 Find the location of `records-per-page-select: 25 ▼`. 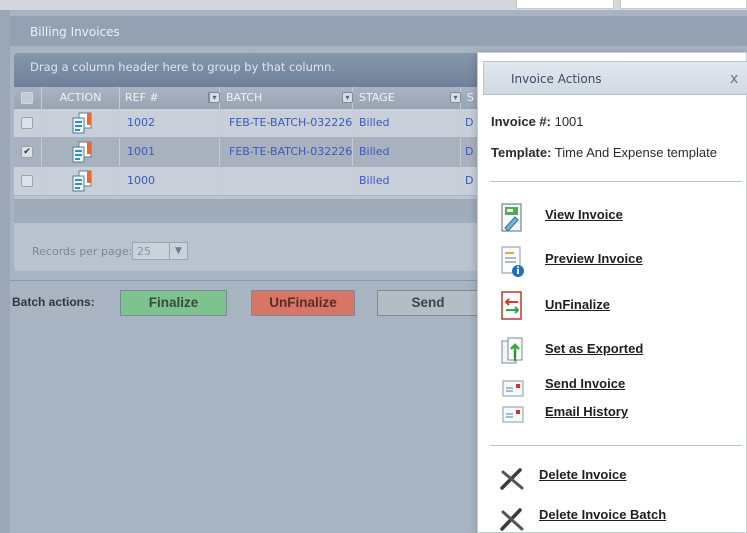

records-per-page-select: 25 ▼ is located at coordinates (160, 251).